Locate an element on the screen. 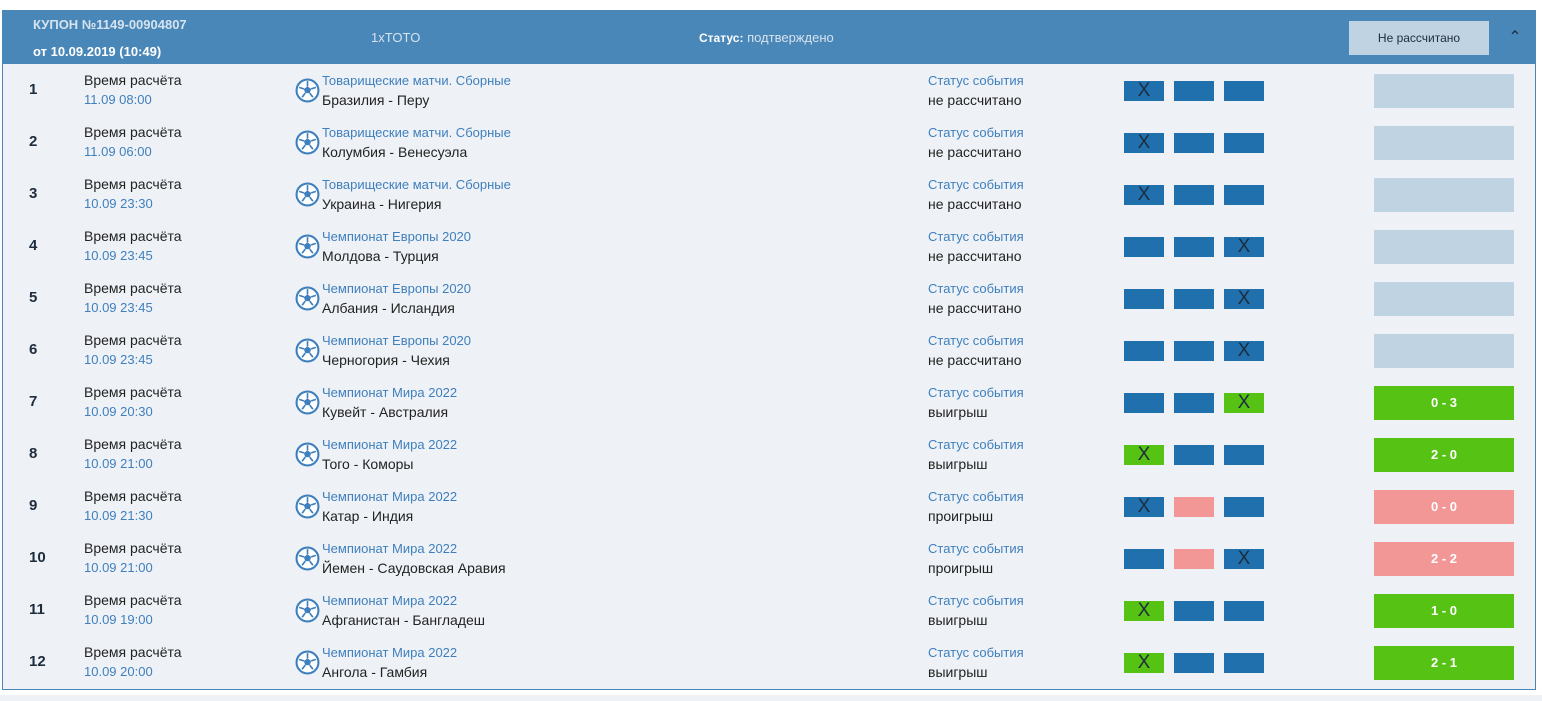 This screenshot has height=701, width=1542. match-name: Ангола - Гамбия is located at coordinates (375, 672).